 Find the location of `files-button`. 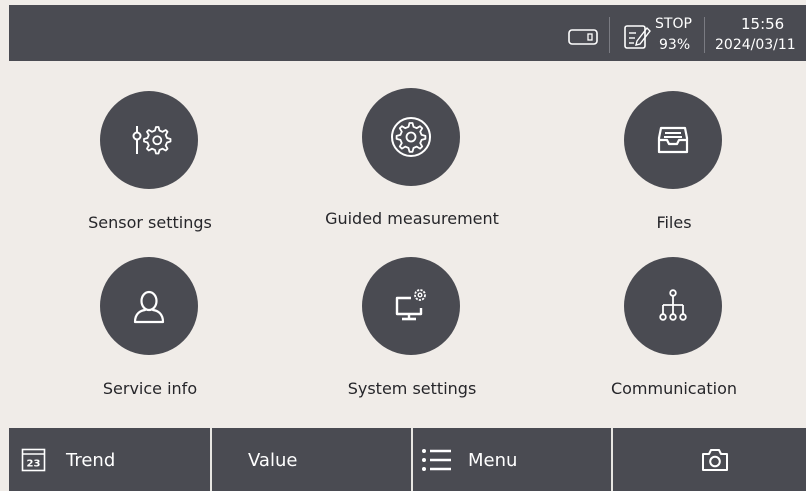

files-button is located at coordinates (673, 140).